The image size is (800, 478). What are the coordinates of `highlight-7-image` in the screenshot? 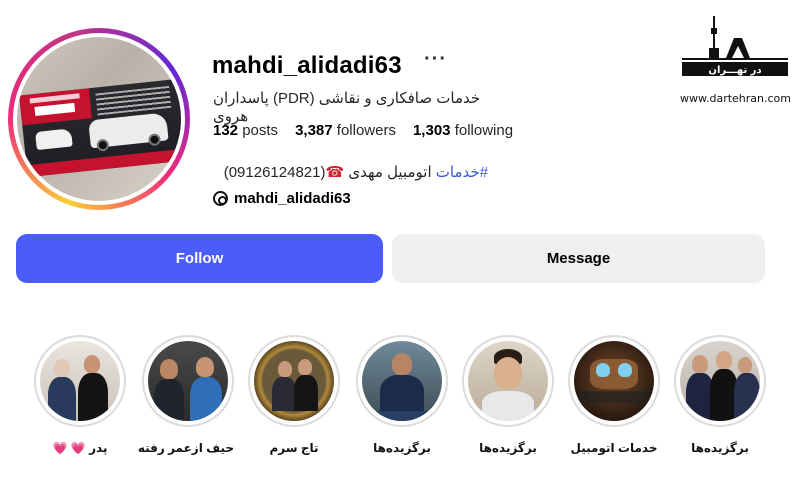 It's located at (80, 381).